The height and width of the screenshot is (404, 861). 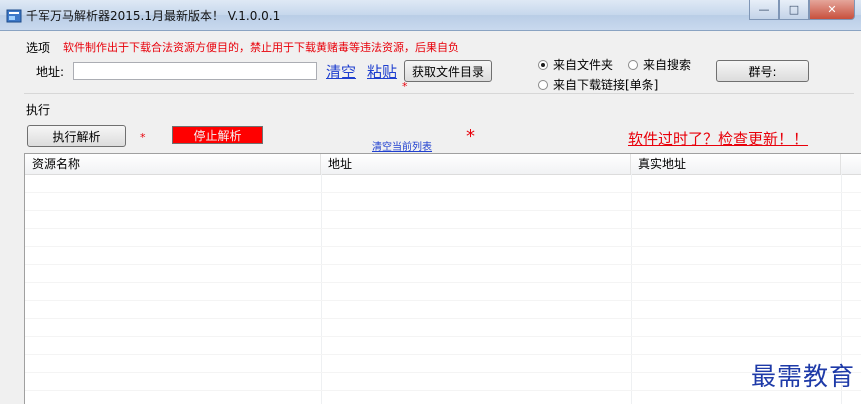 I want to click on list-header: 资源名称 地址 真实地址, so click(x=443, y=164).